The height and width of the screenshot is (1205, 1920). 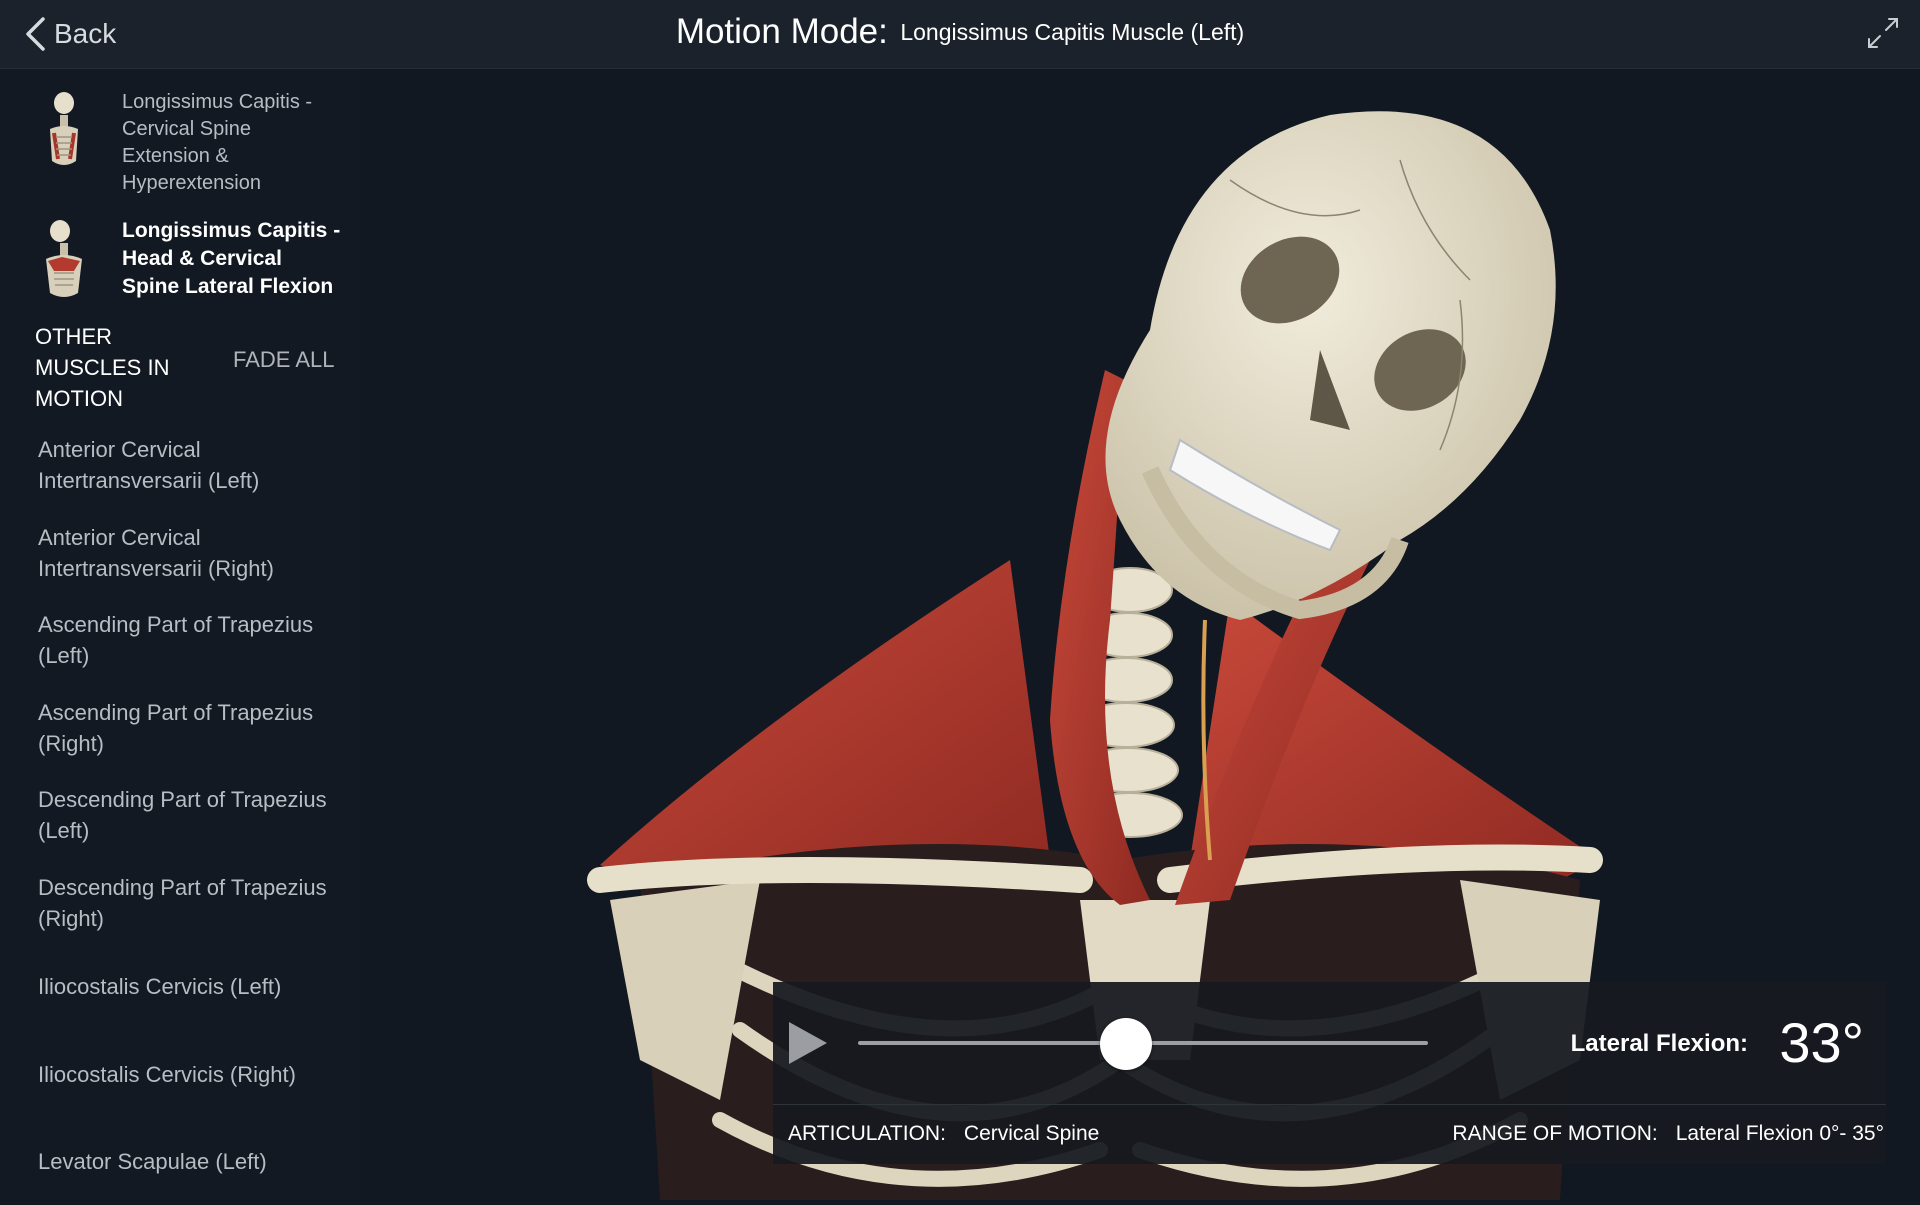 I want to click on articulation-info: ARTICULATION: Cervical Spine, so click(x=943, y=1134).